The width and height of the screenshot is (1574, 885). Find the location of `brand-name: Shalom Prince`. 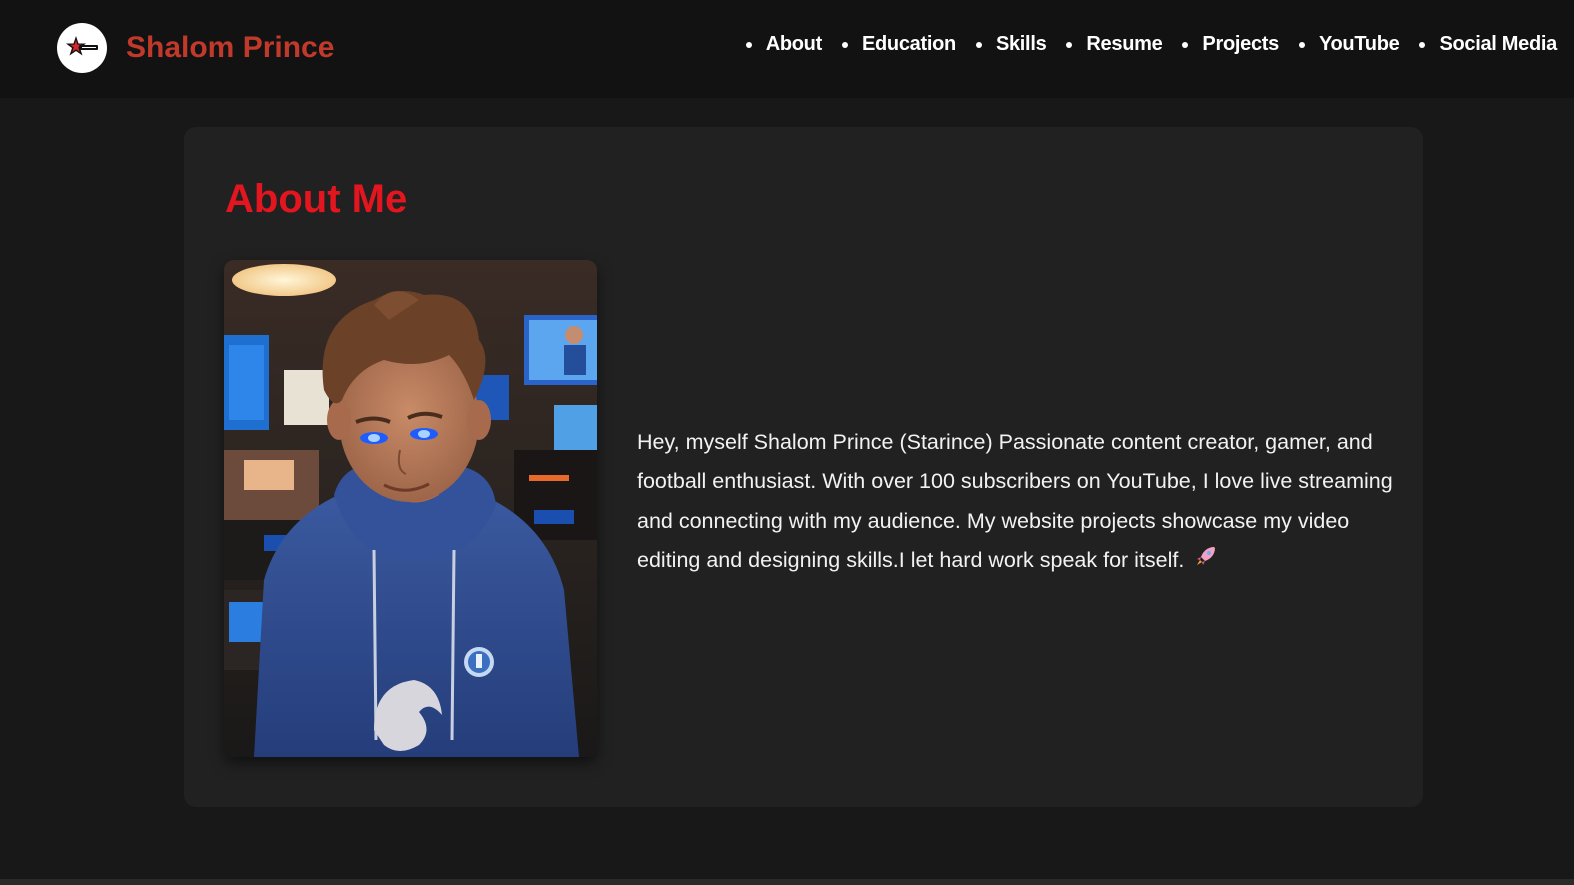

brand-name: Shalom Prince is located at coordinates (230, 48).